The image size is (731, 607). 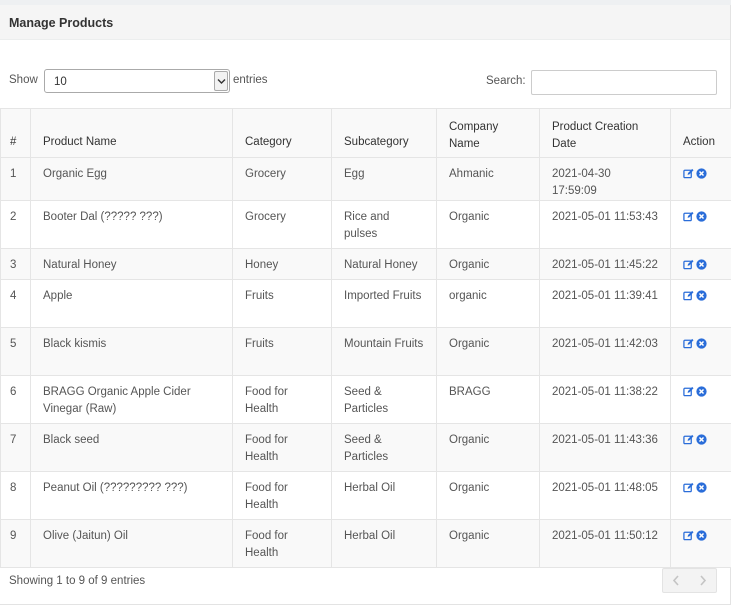 I want to click on cell-index: 6, so click(x=15, y=399).